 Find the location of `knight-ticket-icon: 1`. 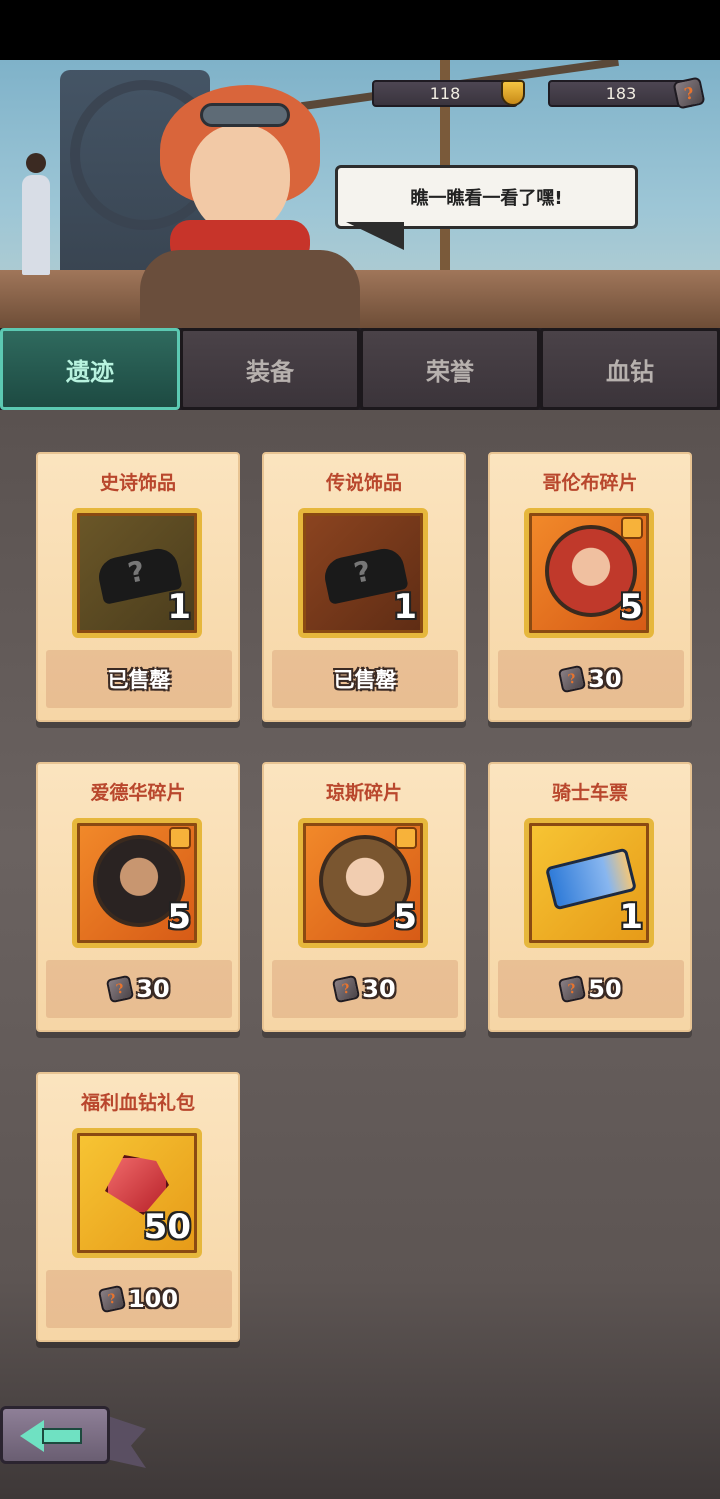

knight-ticket-icon: 1 is located at coordinates (589, 883).